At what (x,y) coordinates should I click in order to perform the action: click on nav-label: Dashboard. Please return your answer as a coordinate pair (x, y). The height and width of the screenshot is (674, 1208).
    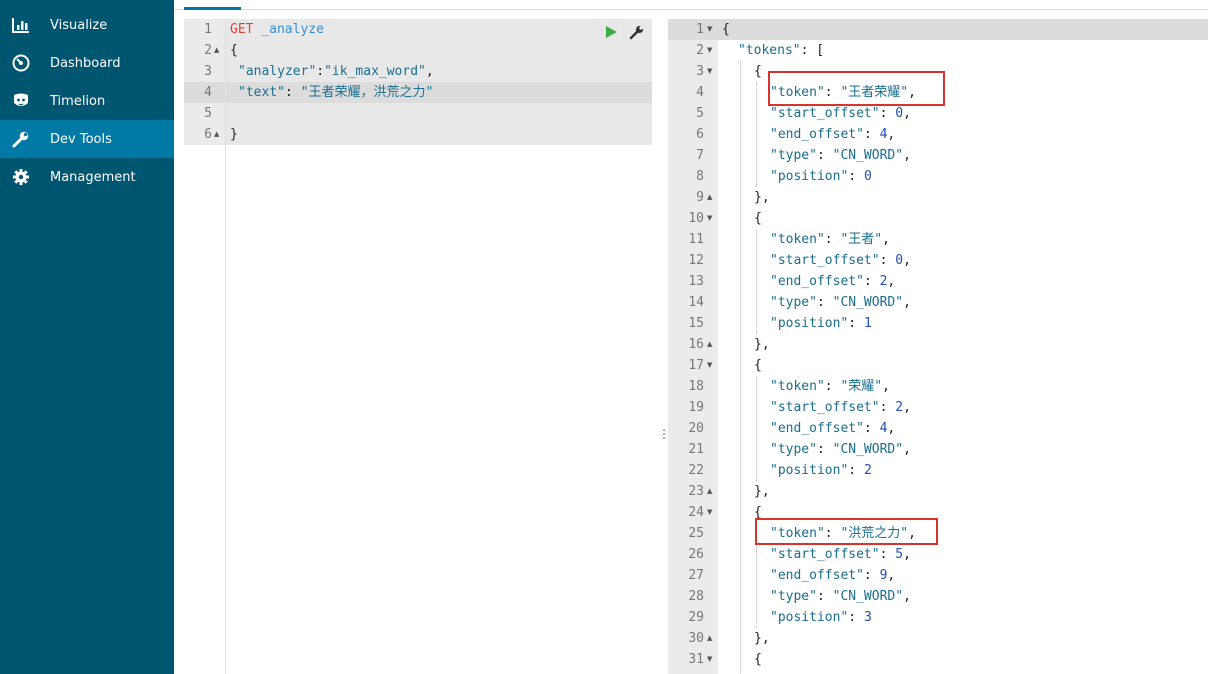
    Looking at the image, I should click on (85, 63).